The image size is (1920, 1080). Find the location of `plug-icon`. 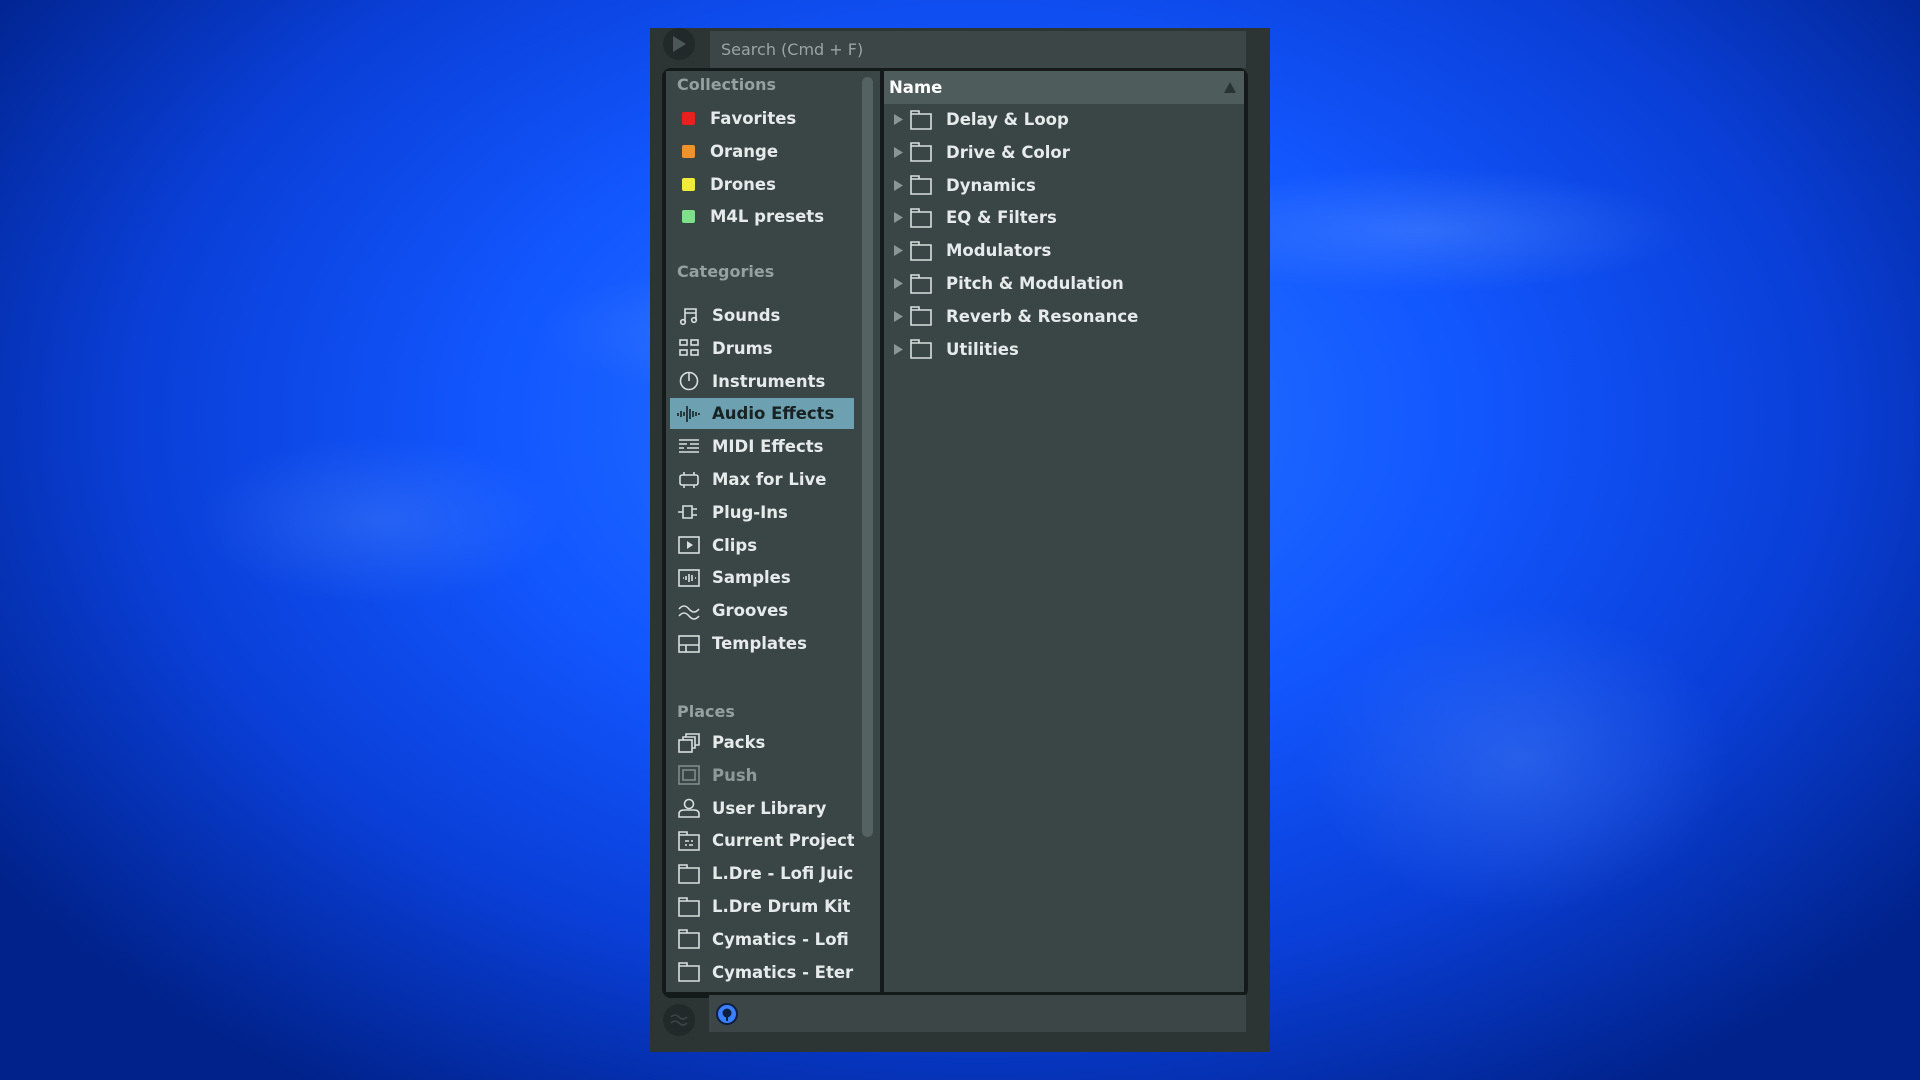

plug-icon is located at coordinates (689, 512).